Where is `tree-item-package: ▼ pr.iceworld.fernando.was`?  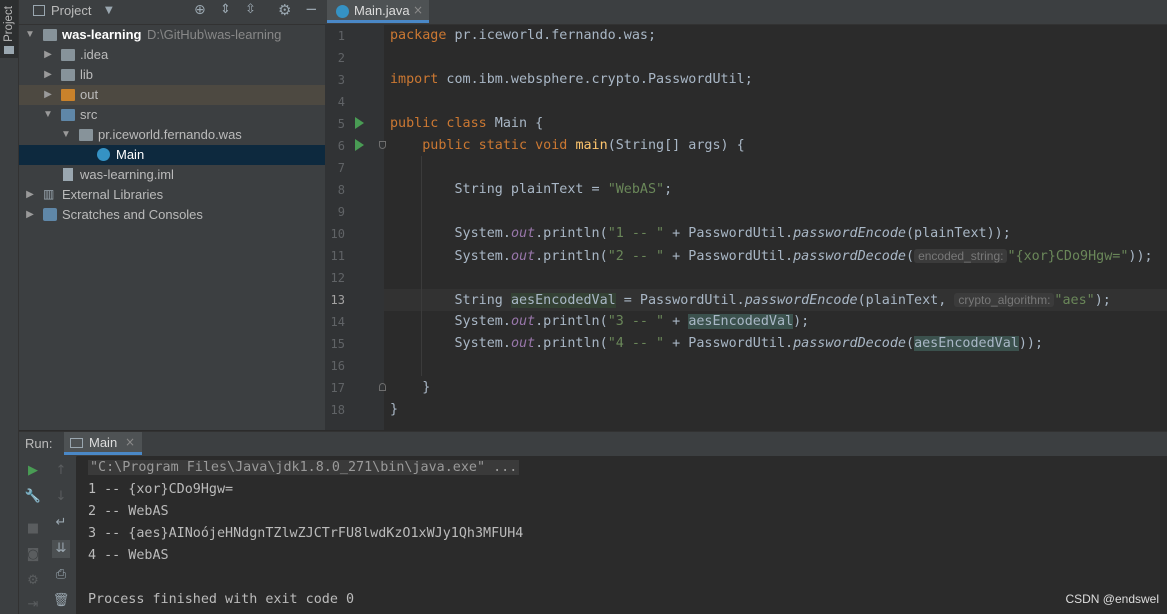
tree-item-package: ▼ pr.iceworld.fernando.was is located at coordinates (172, 135).